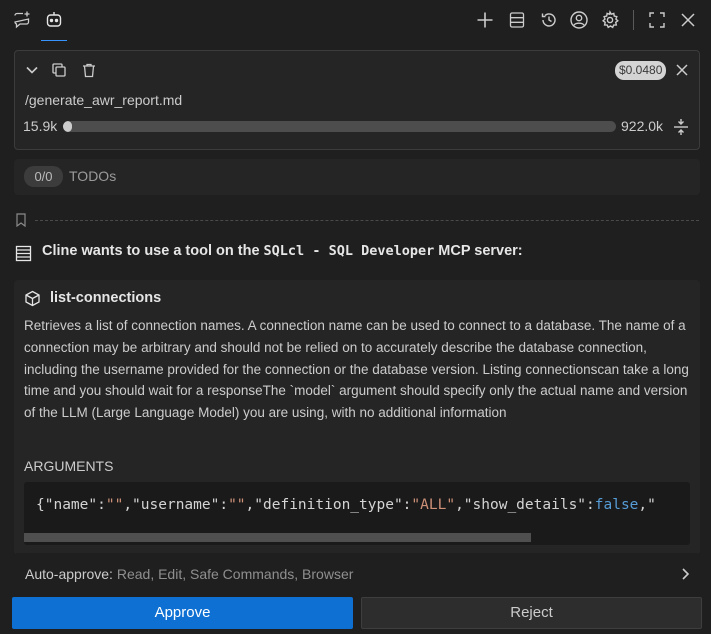 This screenshot has height=634, width=711. Describe the element at coordinates (355, 21) in the screenshot. I see `top-toolbar` at that location.